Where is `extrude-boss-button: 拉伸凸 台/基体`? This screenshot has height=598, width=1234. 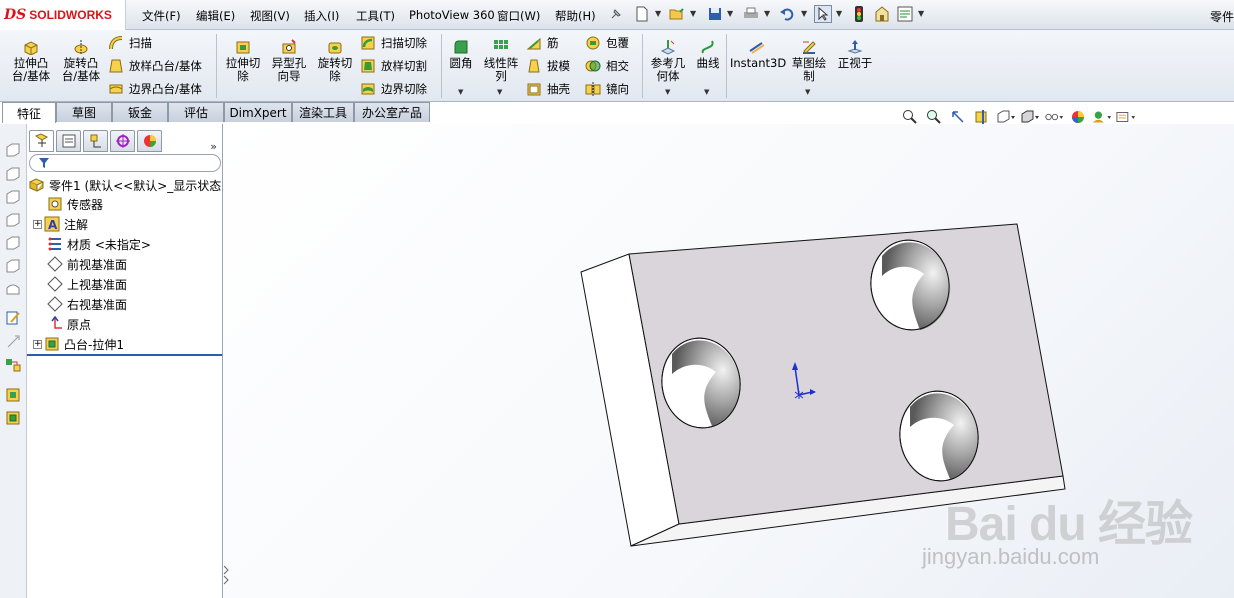
extrude-boss-button: 拉伸凸 台/基体 is located at coordinates (31, 58).